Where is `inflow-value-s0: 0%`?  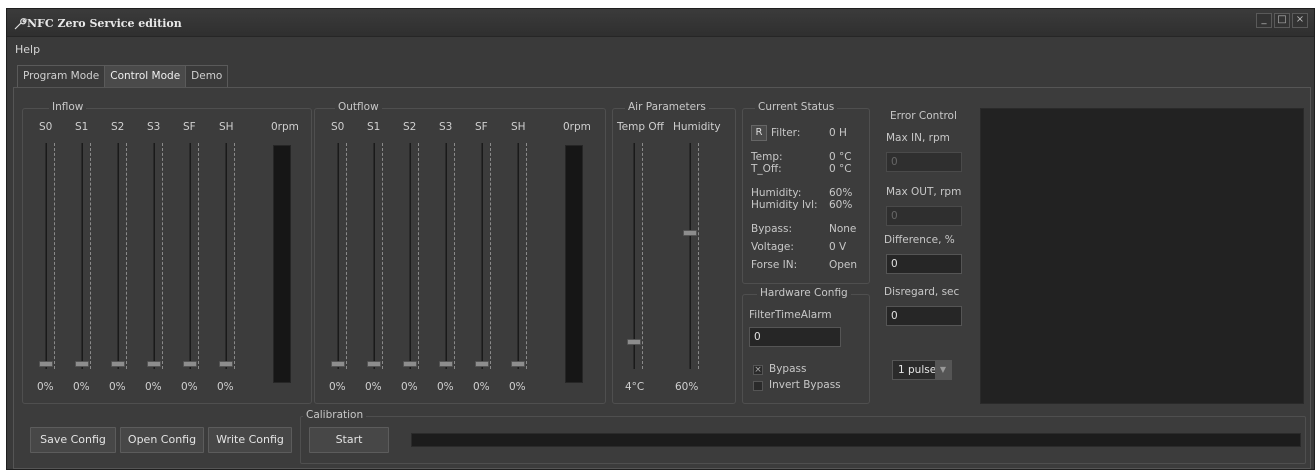
inflow-value-s0: 0% is located at coordinates (45, 387).